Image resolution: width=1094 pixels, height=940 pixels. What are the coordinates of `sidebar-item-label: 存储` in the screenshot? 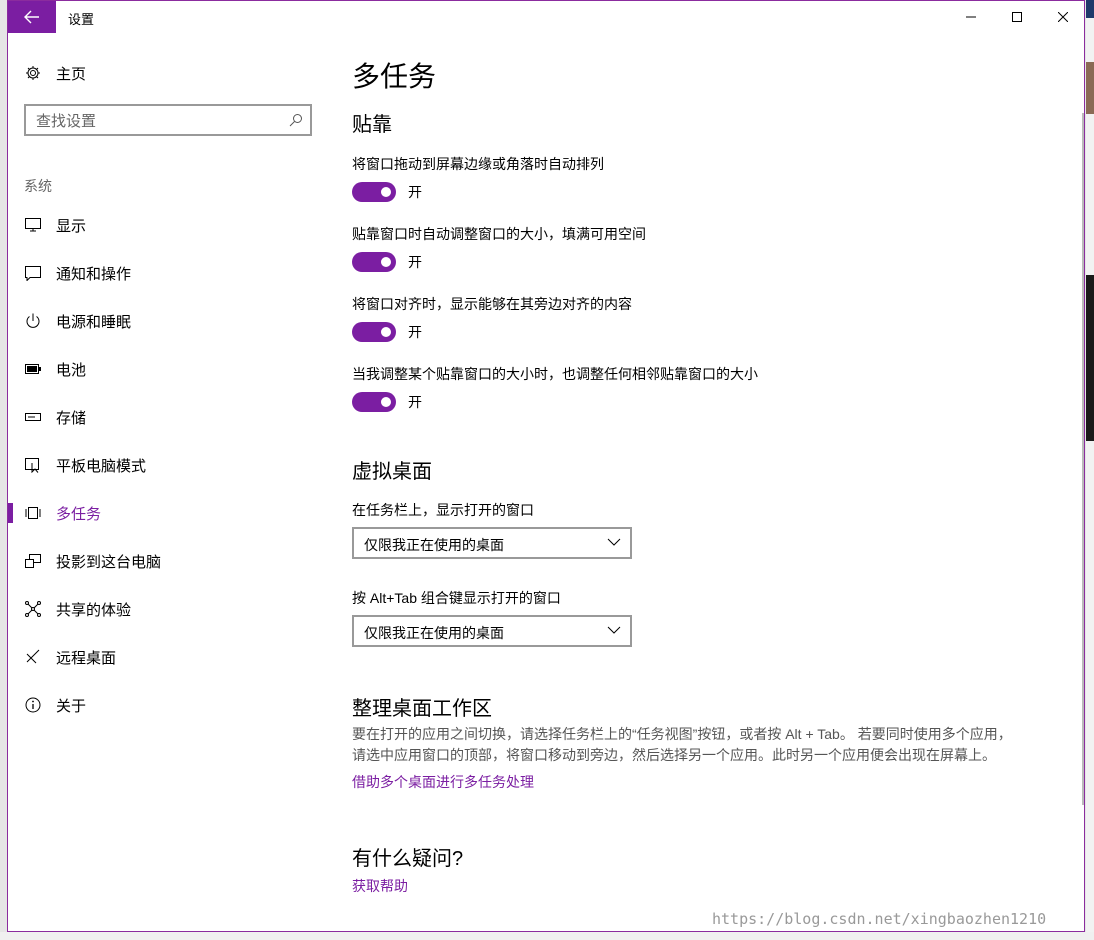 It's located at (71, 418).